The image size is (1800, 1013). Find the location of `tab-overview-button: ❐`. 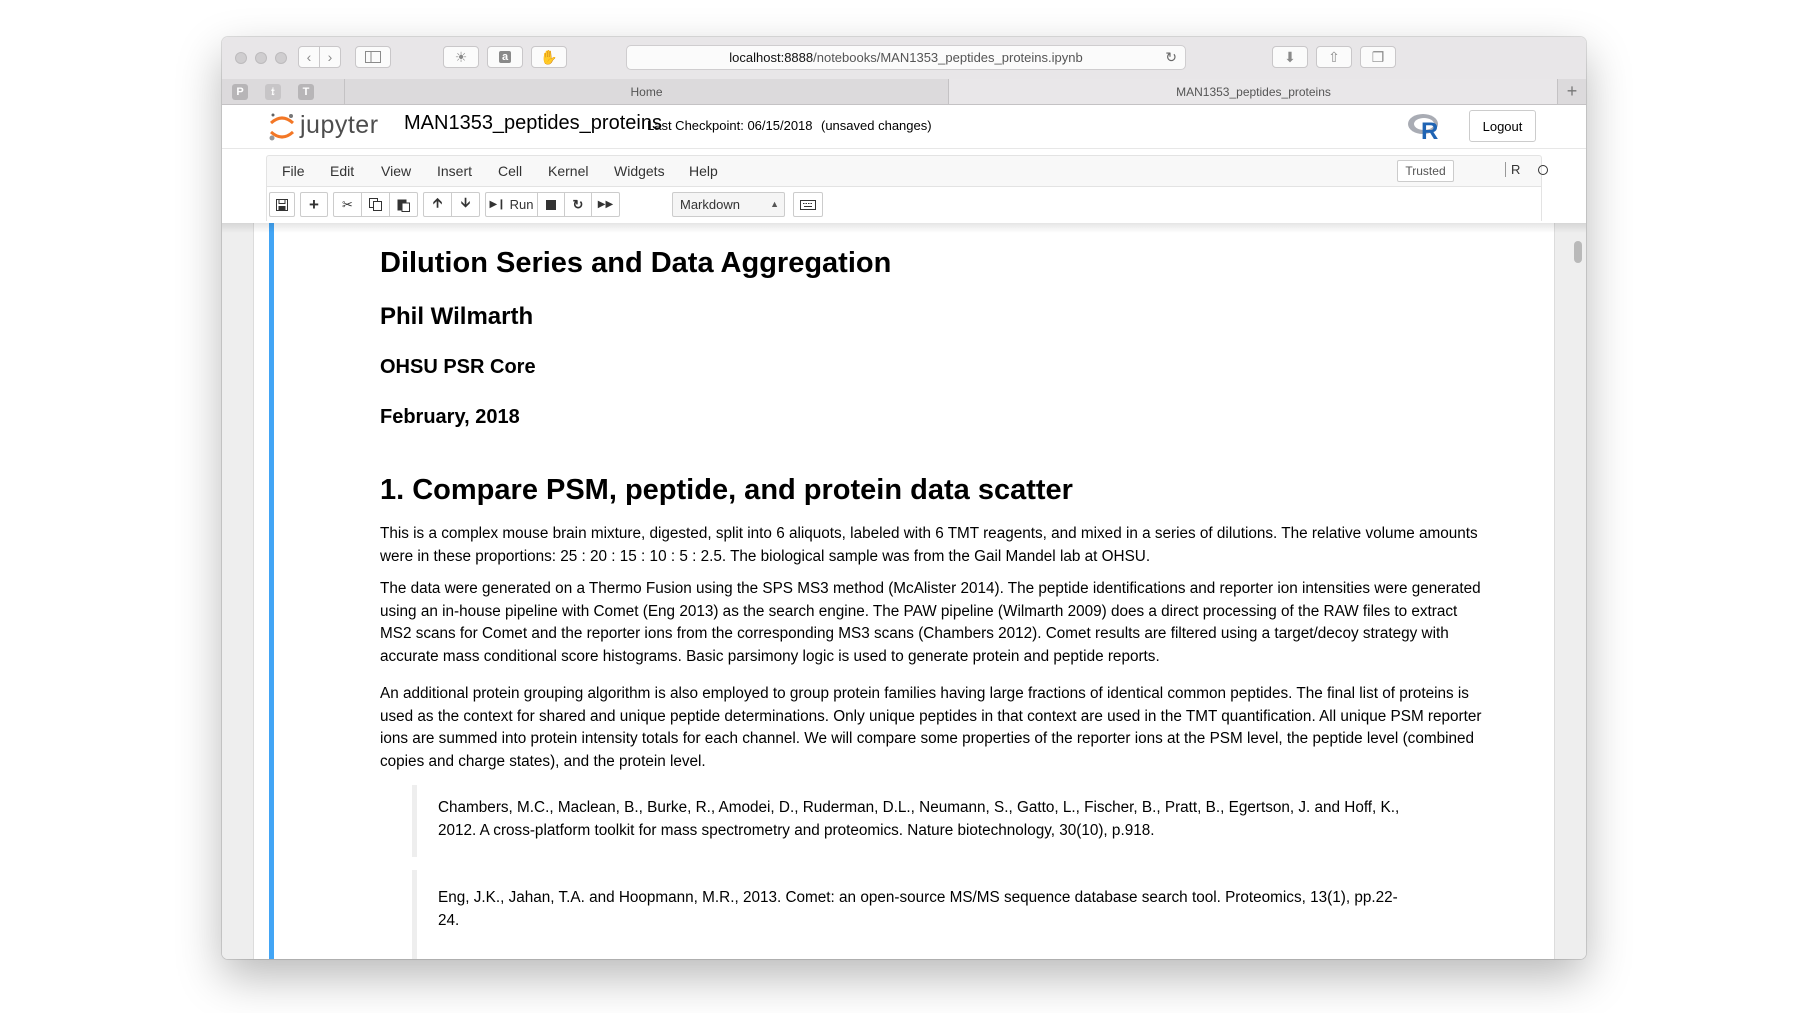

tab-overview-button: ❐ is located at coordinates (1378, 57).